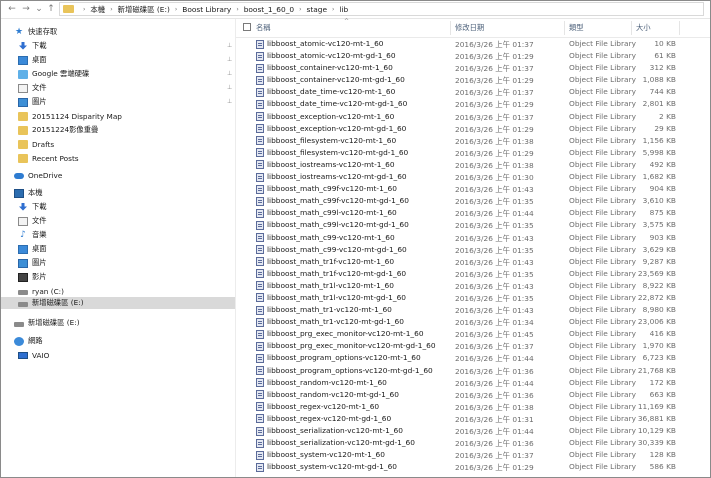 Image resolution: width=711 pixels, height=478 pixels. Describe the element at coordinates (32, 46) in the screenshot. I see `sidebar-item-downloads: 下載` at that location.